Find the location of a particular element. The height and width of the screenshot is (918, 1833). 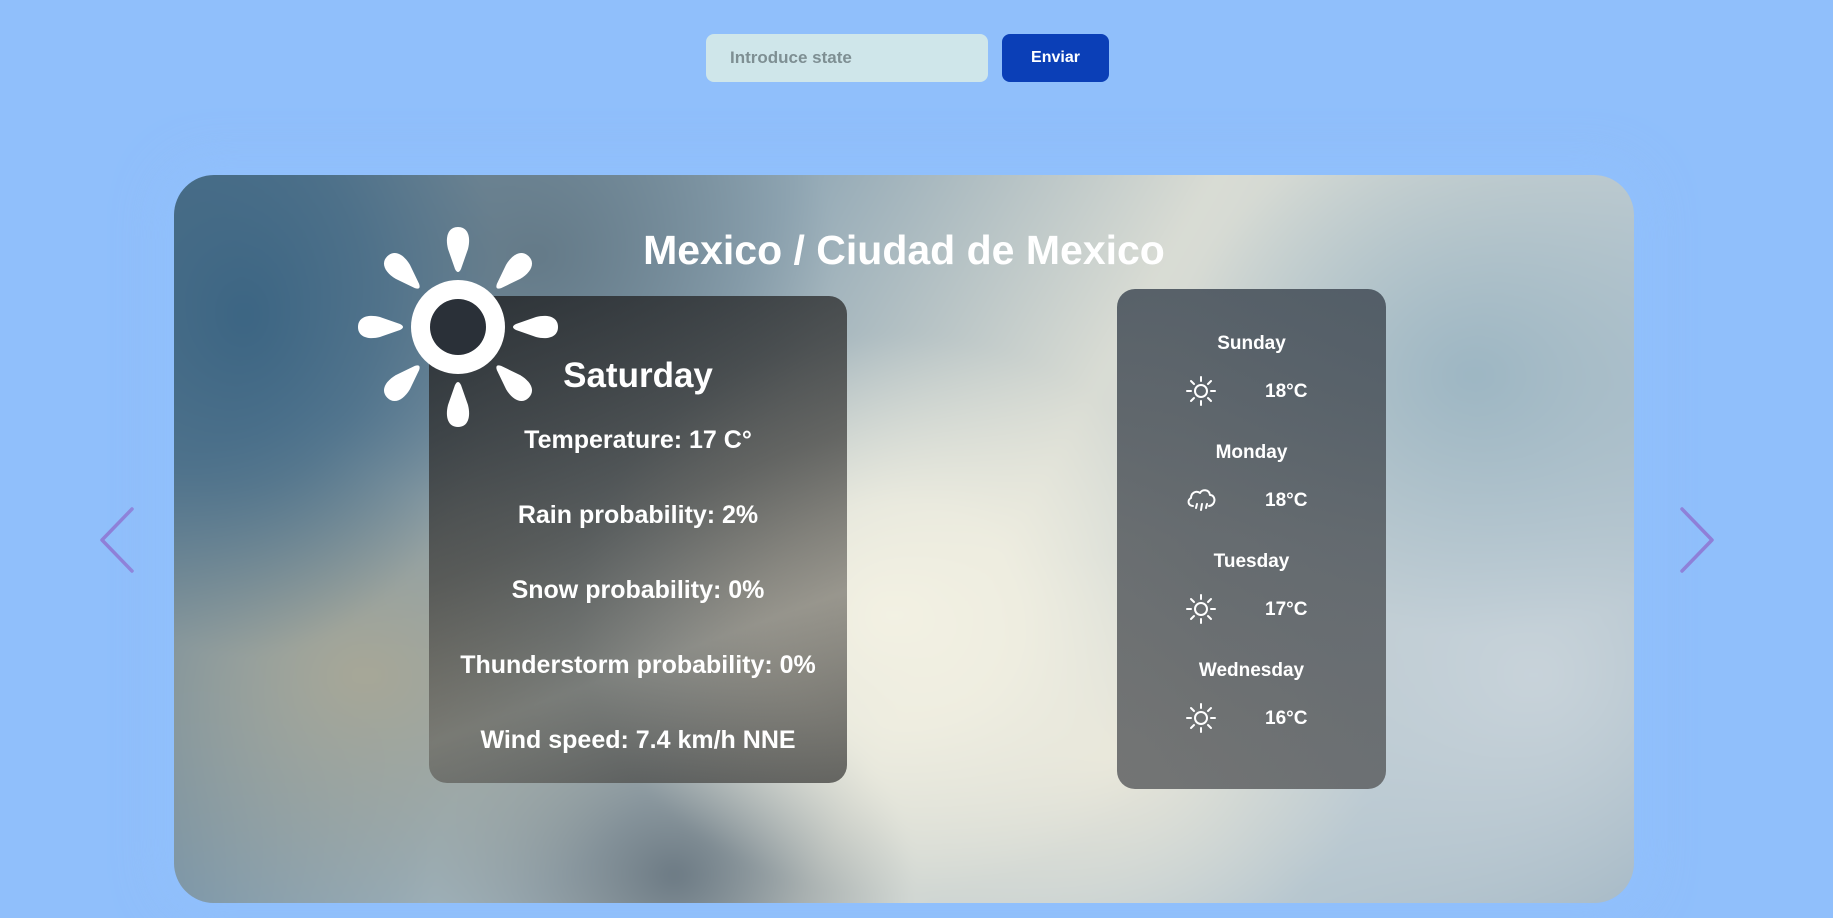

today-rain-probability: Rain probability: 2% is located at coordinates (638, 515).